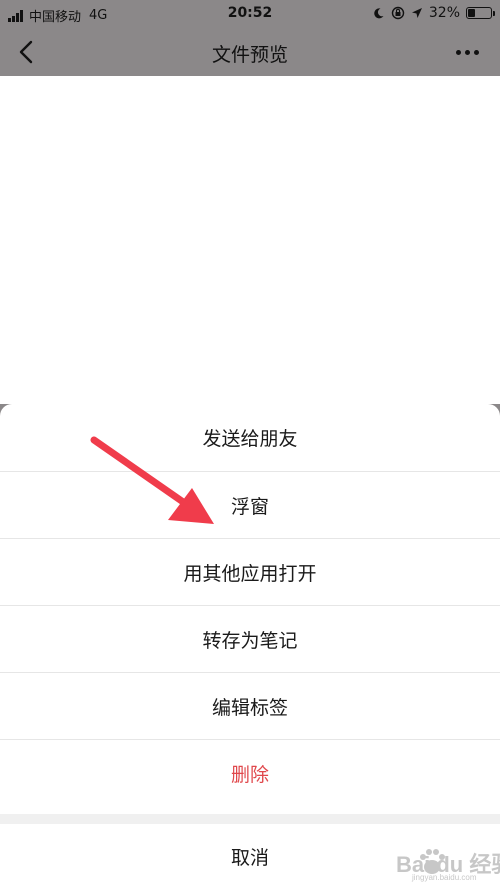 The image size is (500, 889). I want to click on rotation-lock-icon, so click(398, 13).